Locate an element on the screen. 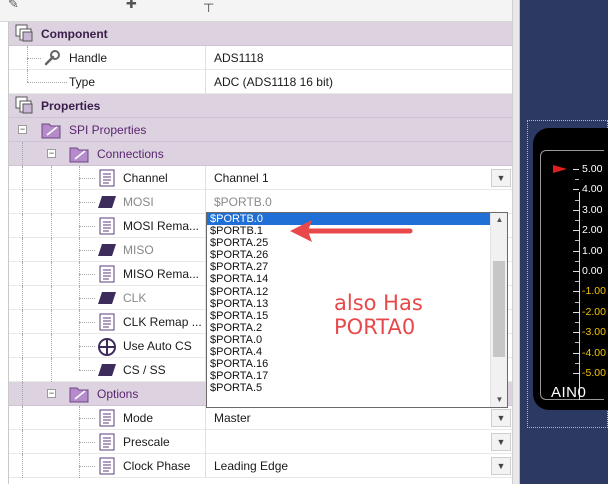  meter-tick-label: -3.00 is located at coordinates (594, 332).